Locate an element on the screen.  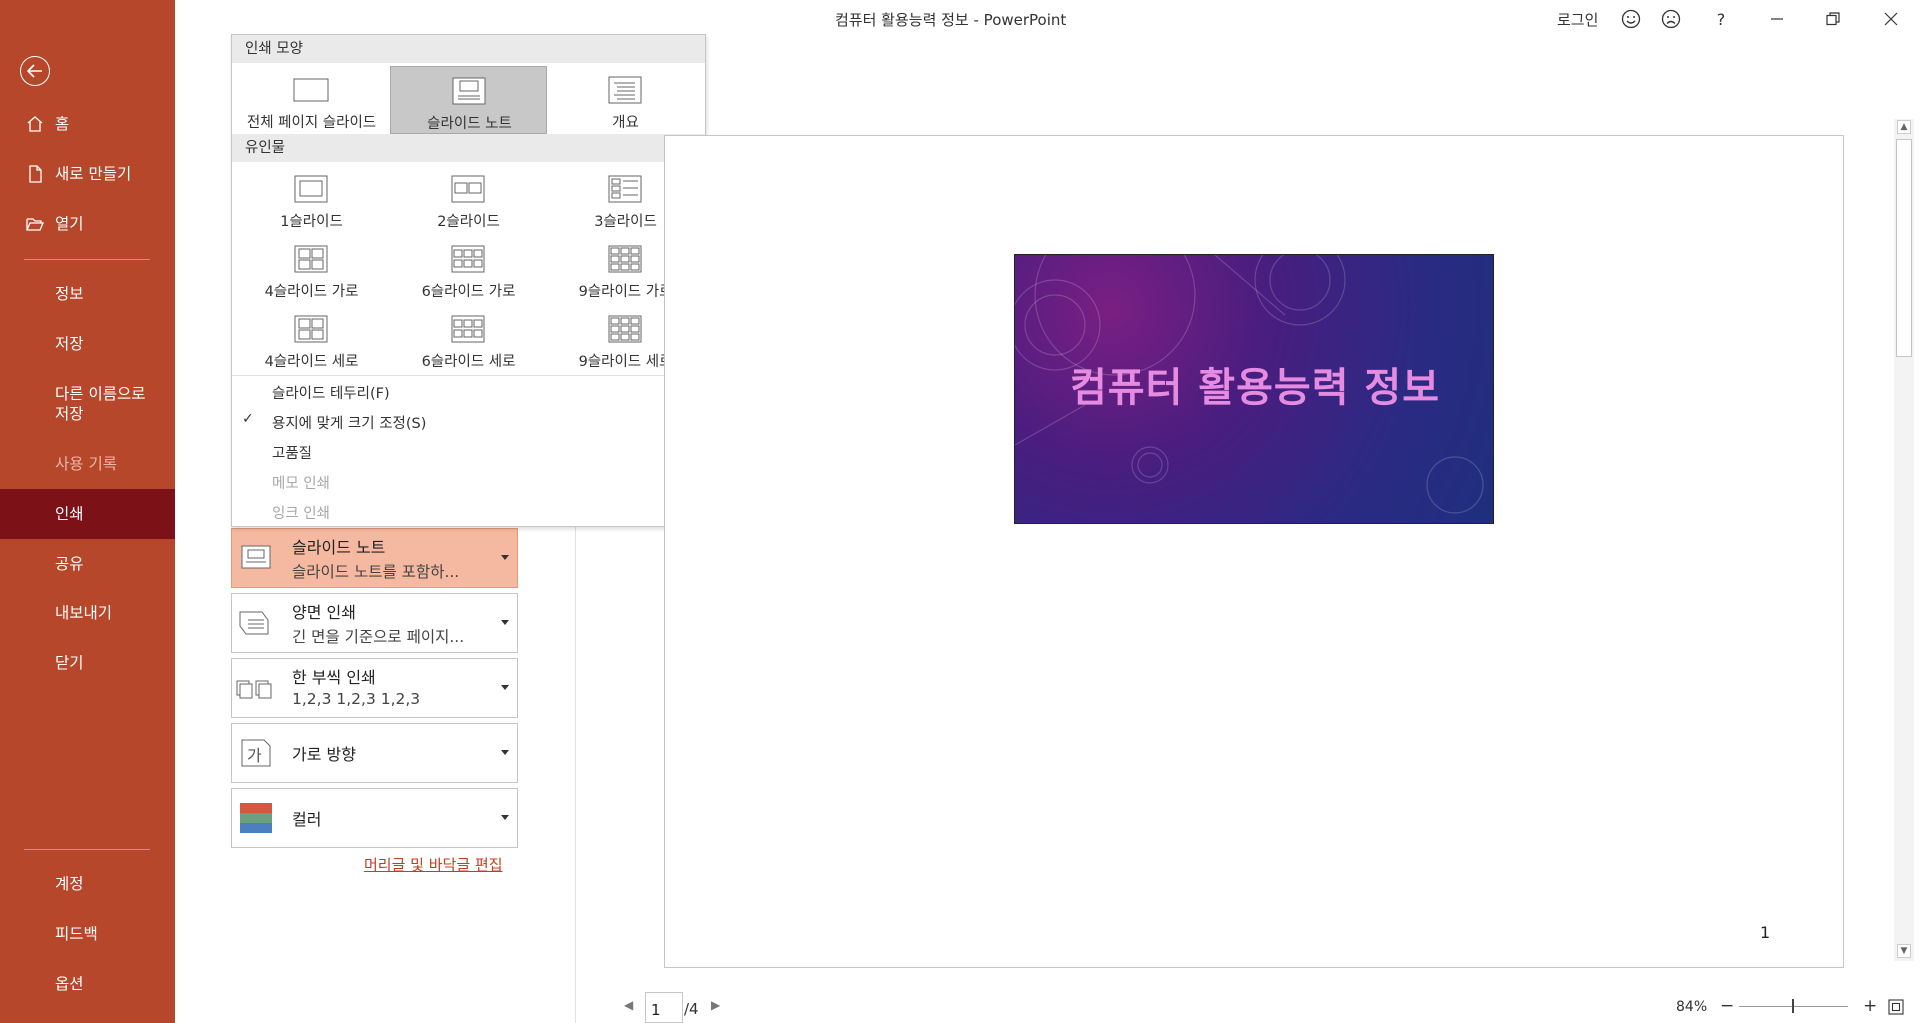
login-link: 로그인 is located at coordinates (1577, 19).